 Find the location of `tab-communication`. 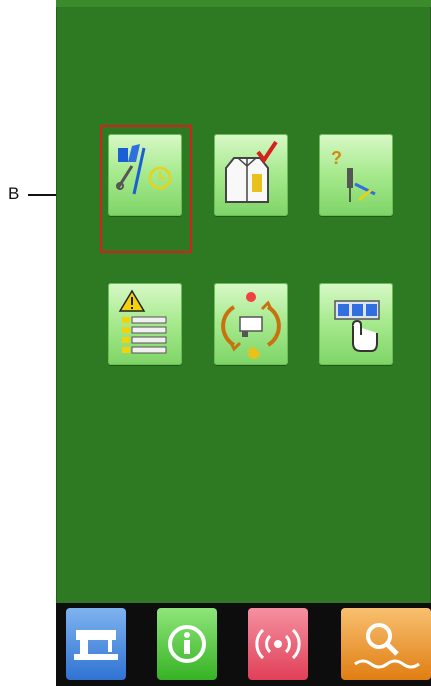

tab-communication is located at coordinates (278, 644).